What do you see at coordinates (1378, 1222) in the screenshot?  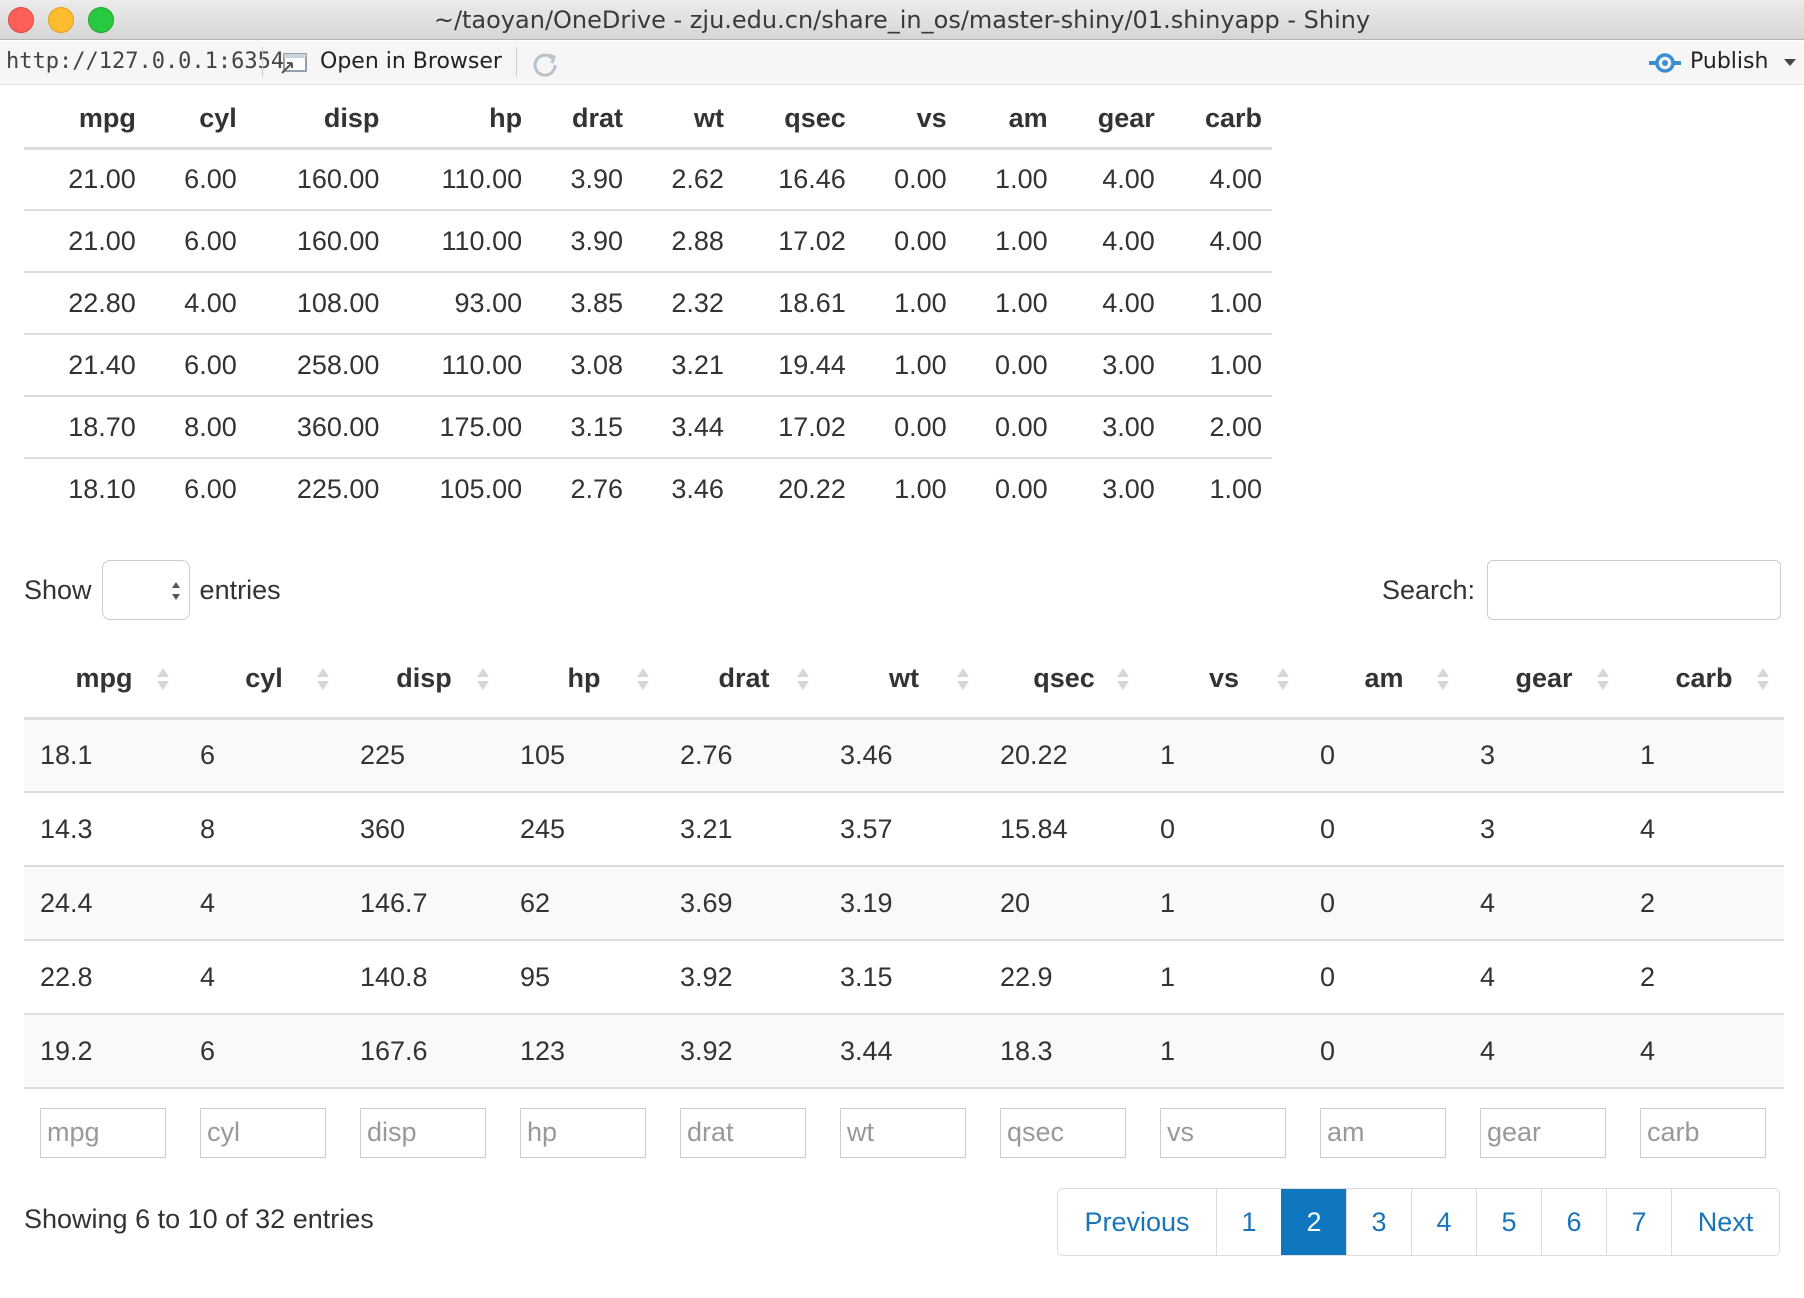 I see `page-button: 3` at bounding box center [1378, 1222].